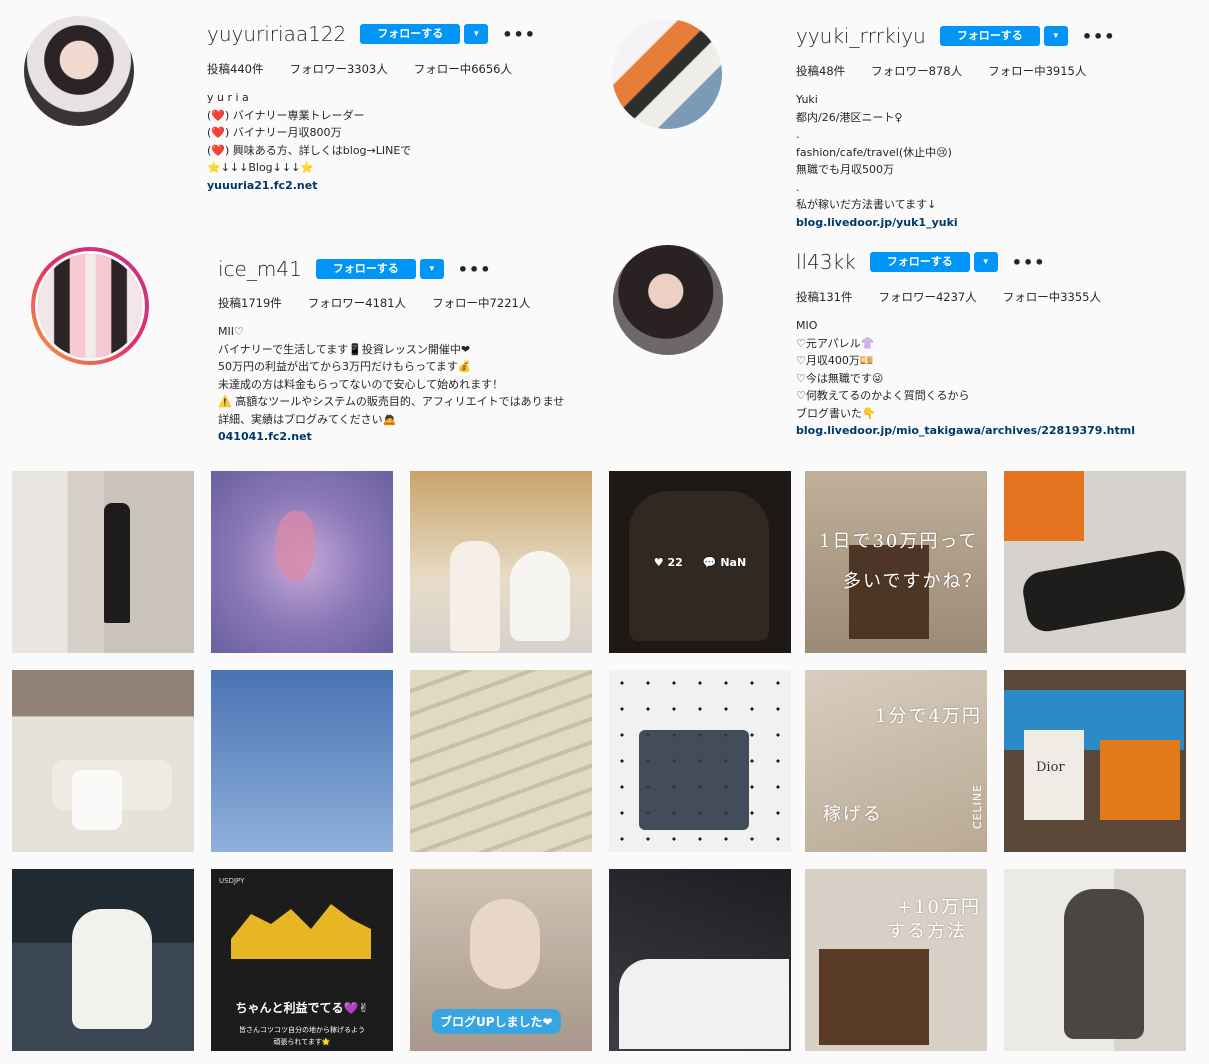 This screenshot has width=1209, height=1064. Describe the element at coordinates (913, 581) in the screenshot. I see `post-overlay-text: 多いですかね？` at that location.